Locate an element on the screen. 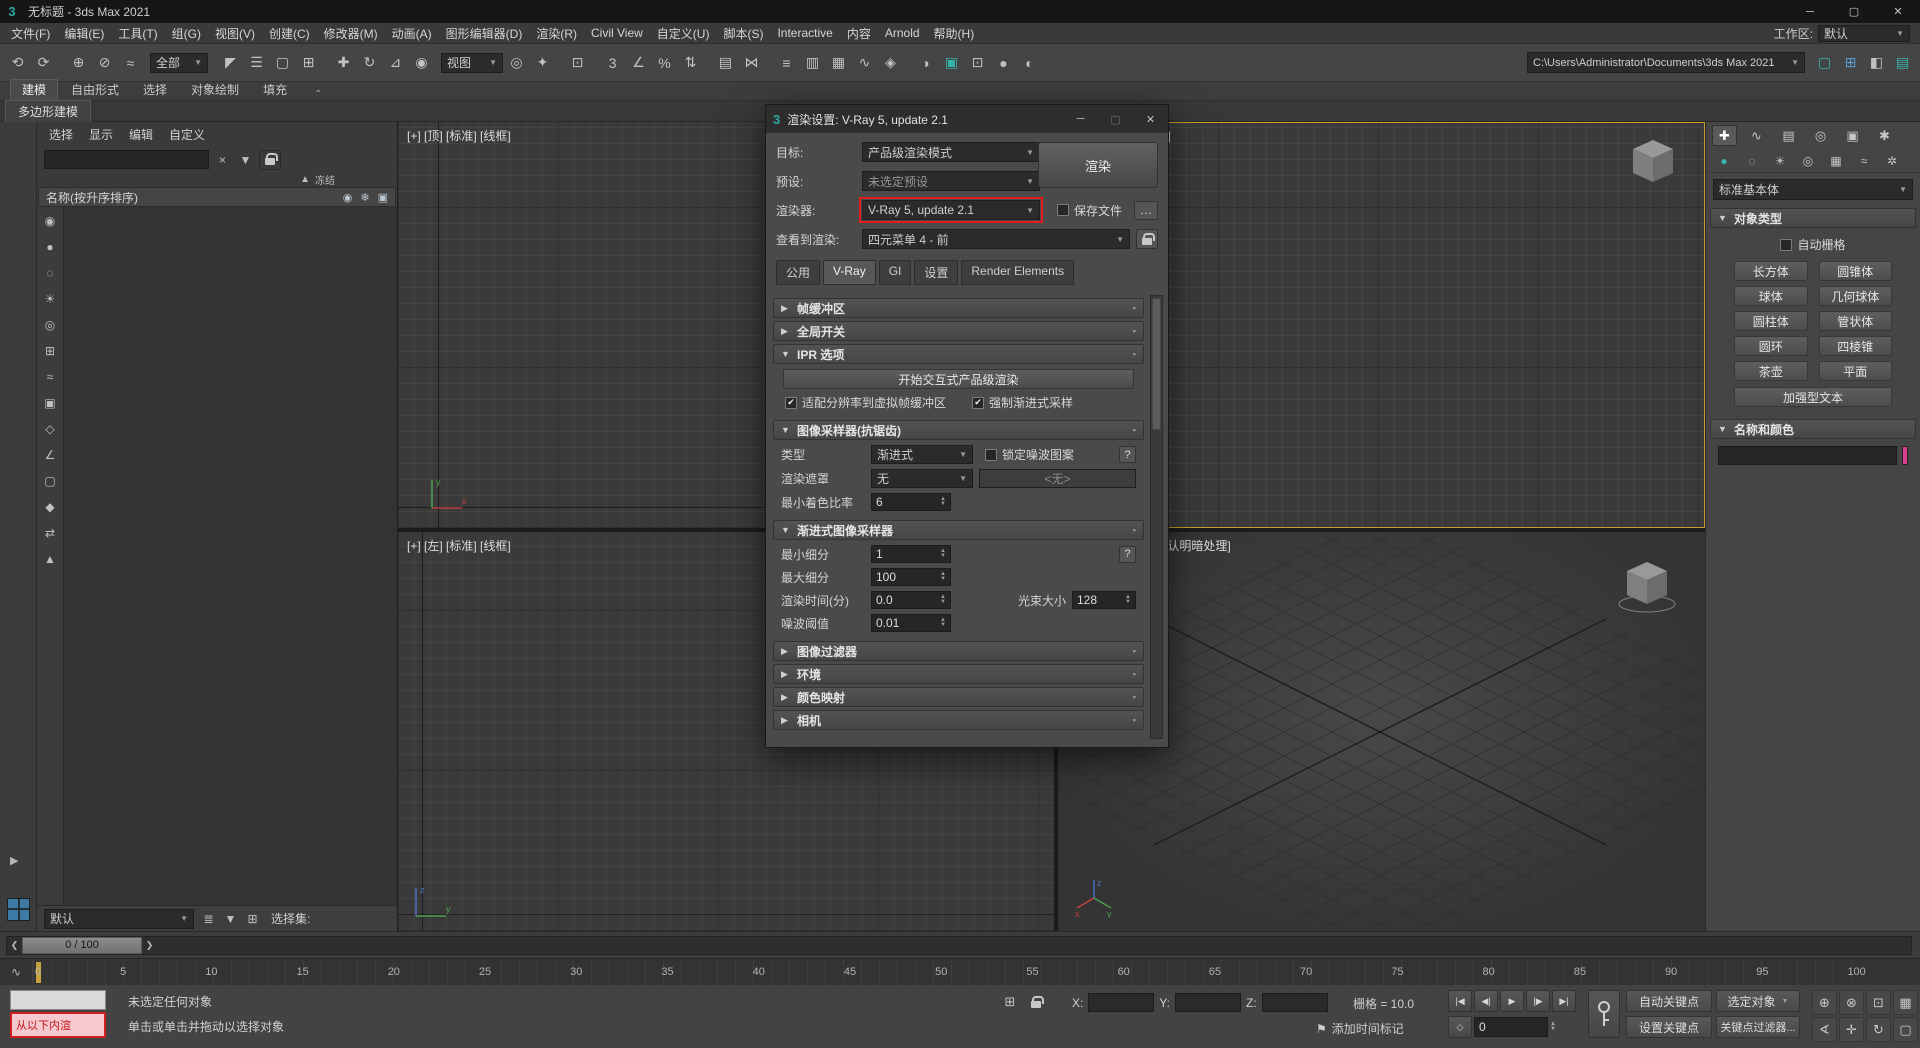 This screenshot has width=1920, height=1048. menu-item: 渲染(R) is located at coordinates (556, 33).